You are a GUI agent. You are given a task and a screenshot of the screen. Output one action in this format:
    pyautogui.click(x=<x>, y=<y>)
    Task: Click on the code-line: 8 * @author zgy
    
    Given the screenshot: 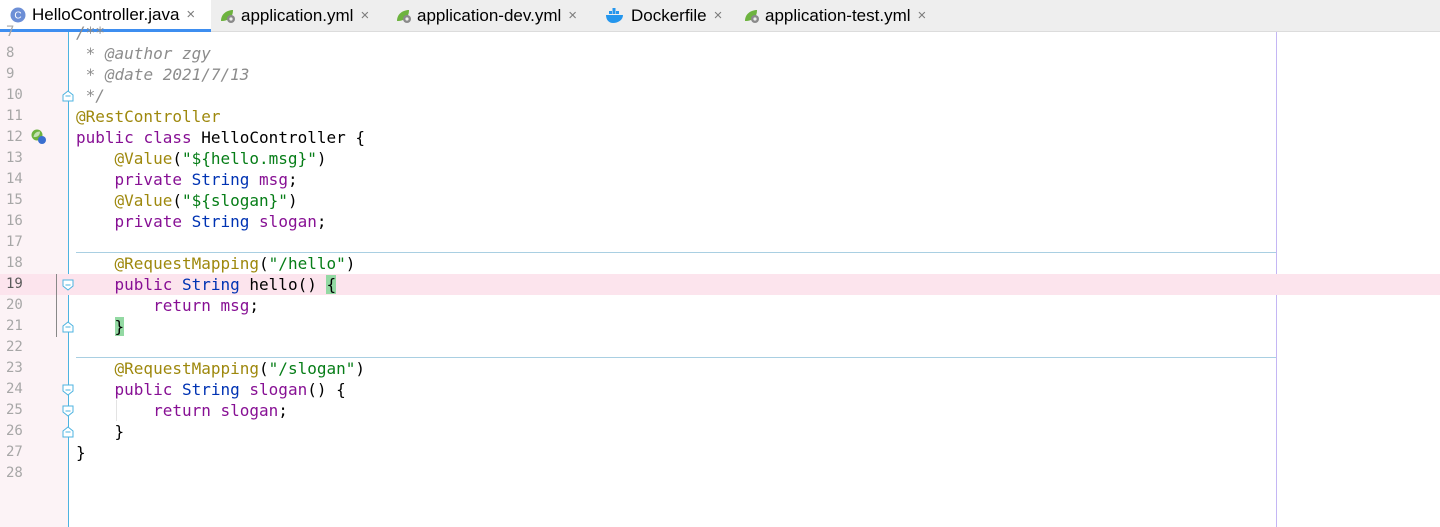 What is the action you would take?
    pyautogui.click(x=720, y=53)
    